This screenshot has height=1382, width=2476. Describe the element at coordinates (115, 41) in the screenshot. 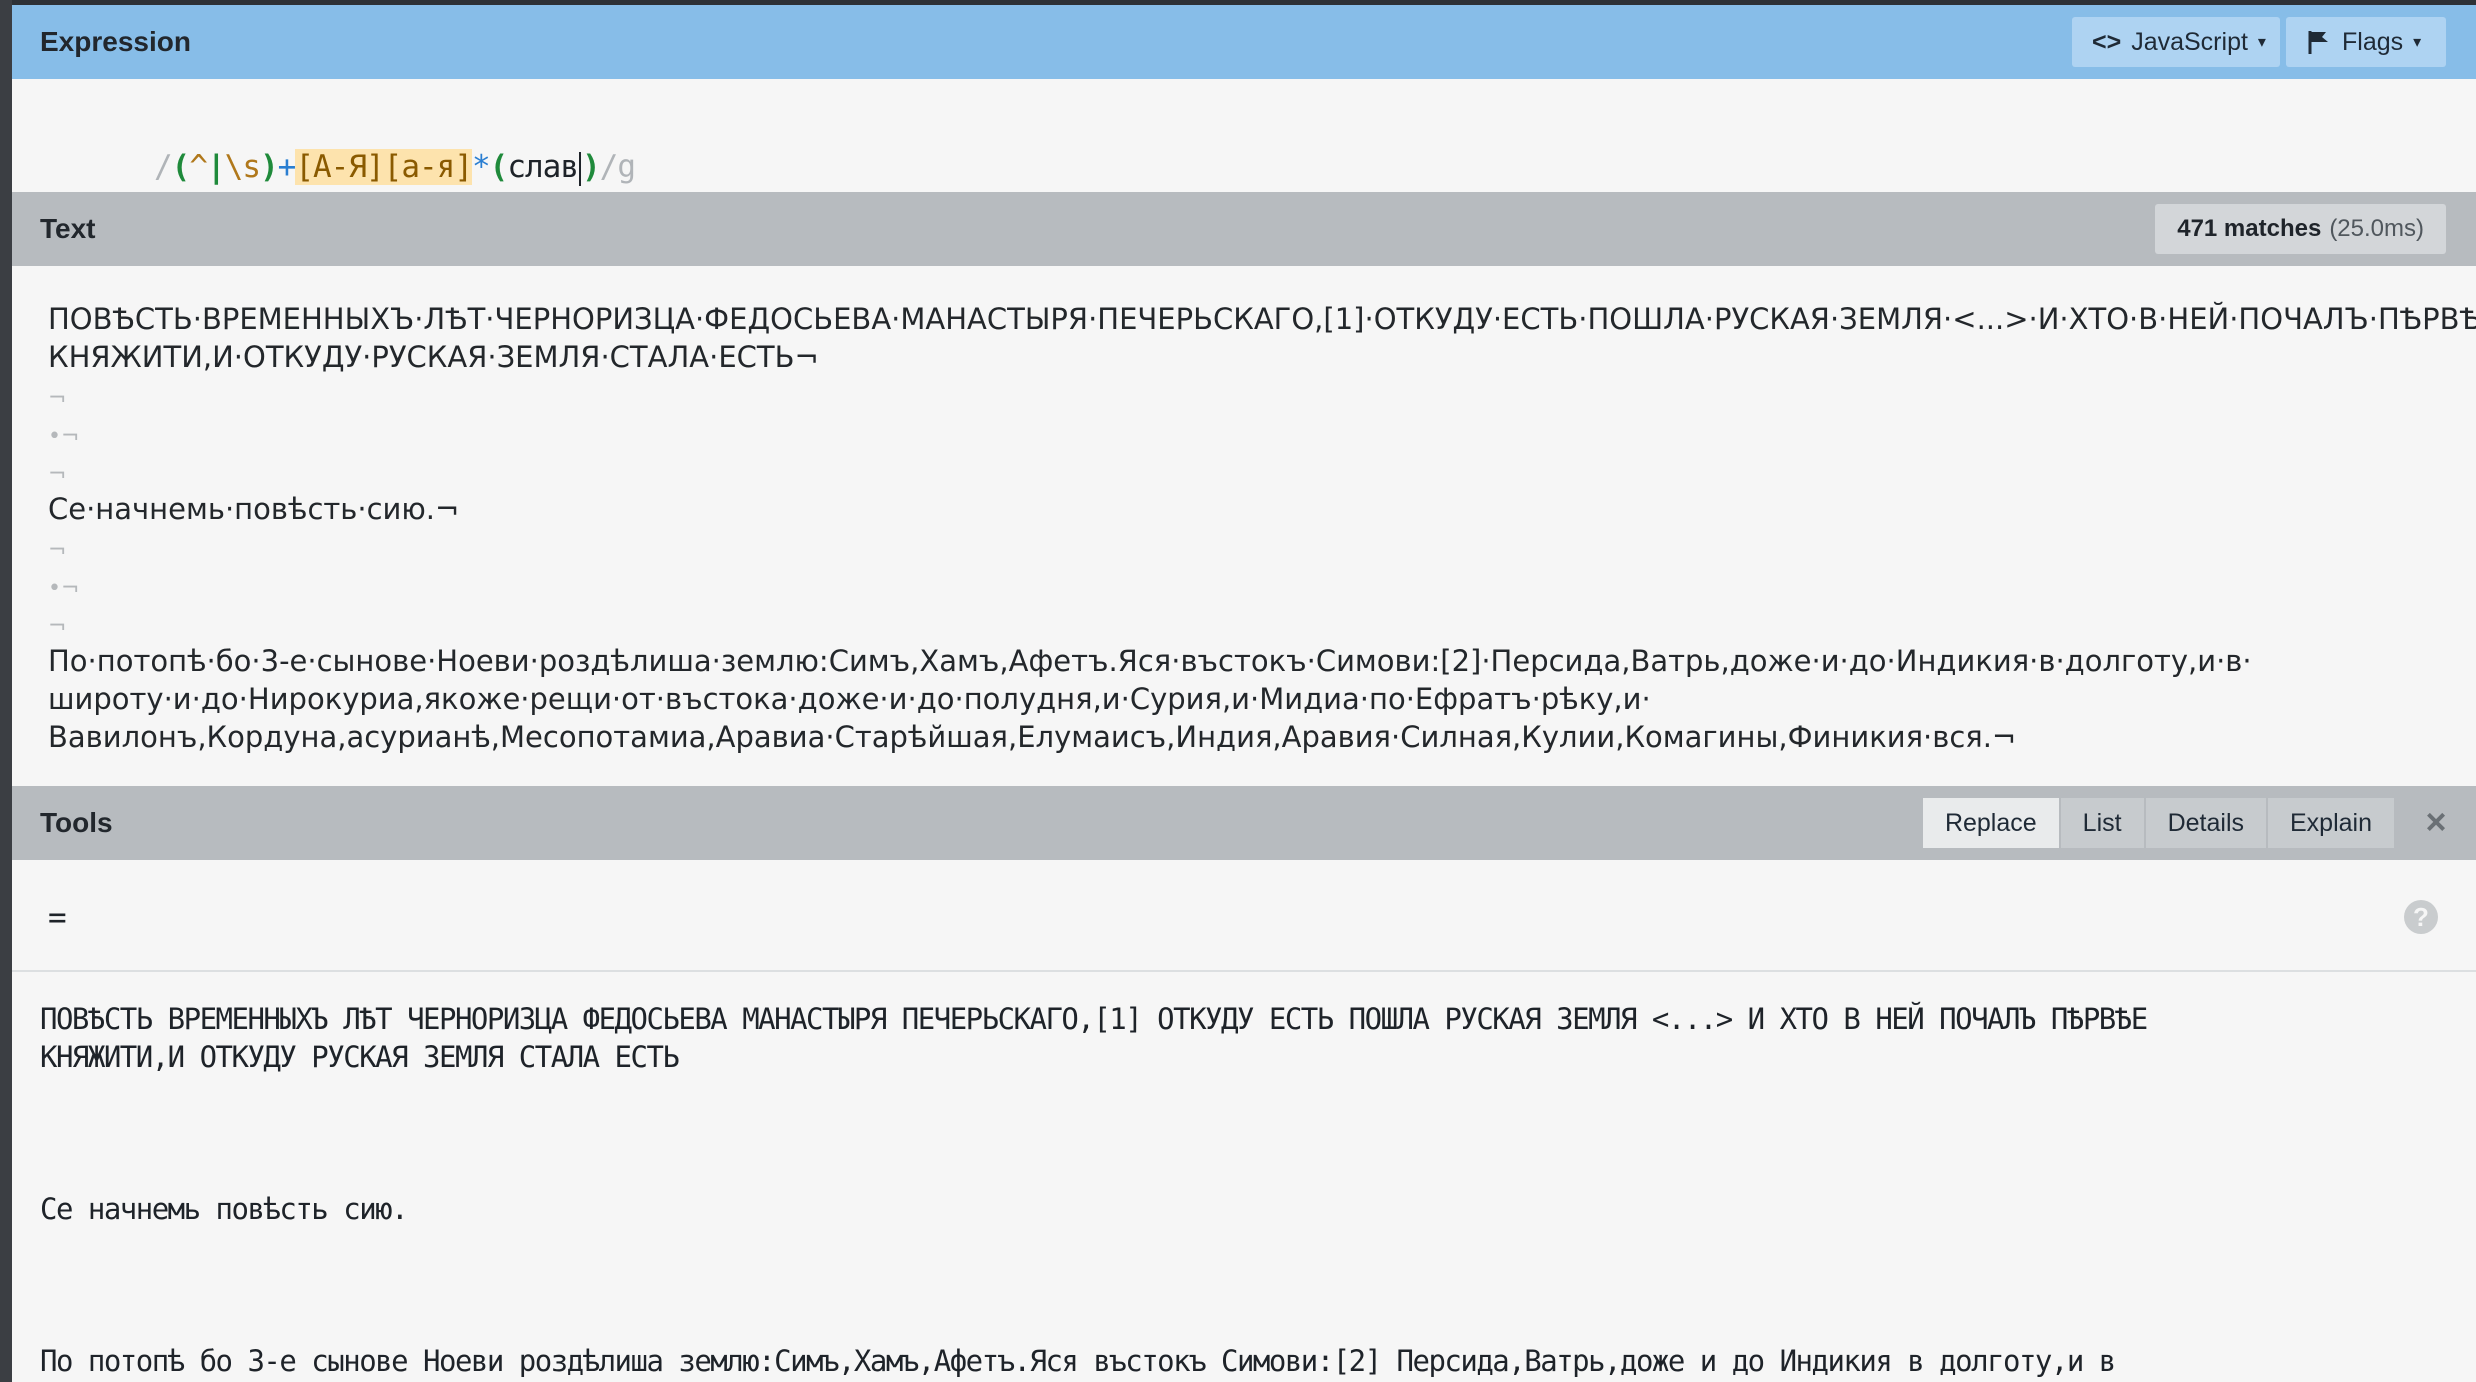

I see `expression-title: Expression` at that location.